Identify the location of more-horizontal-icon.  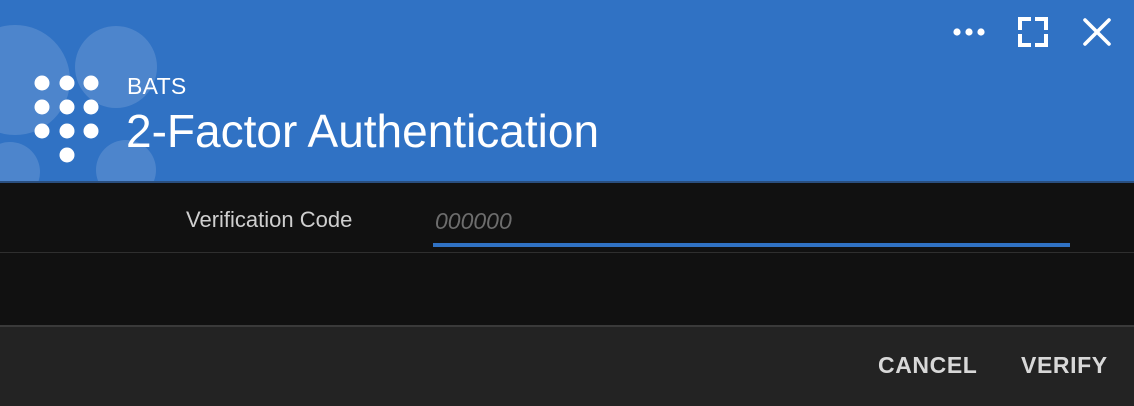
(969, 32).